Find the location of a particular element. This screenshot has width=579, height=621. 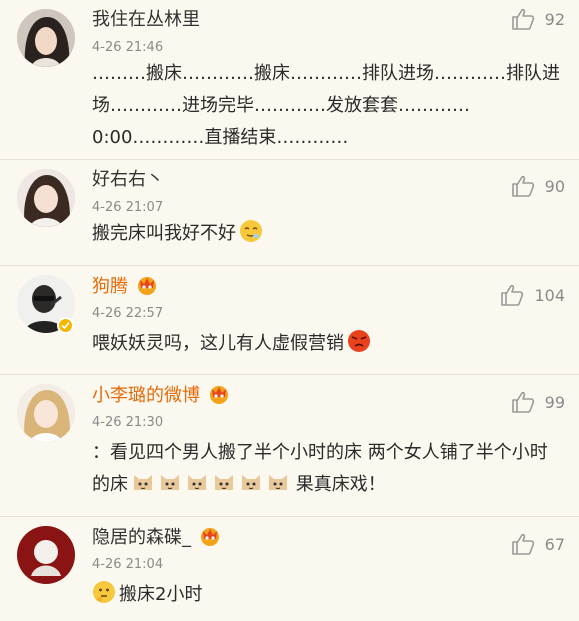

comment-text-tail: 果真床戏！ is located at coordinates (338, 484).